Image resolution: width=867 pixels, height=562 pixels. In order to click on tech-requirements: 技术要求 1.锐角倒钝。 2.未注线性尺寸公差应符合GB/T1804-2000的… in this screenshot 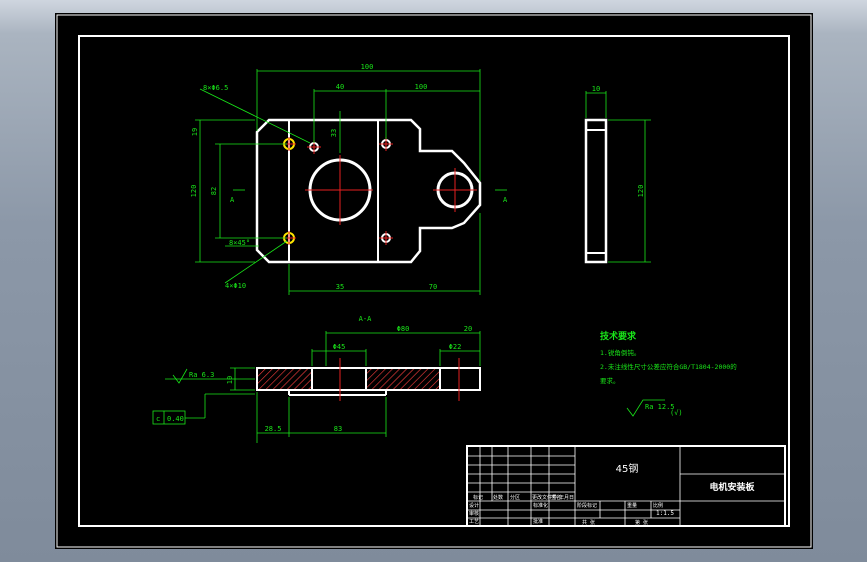, I will do `click(668, 373)`.